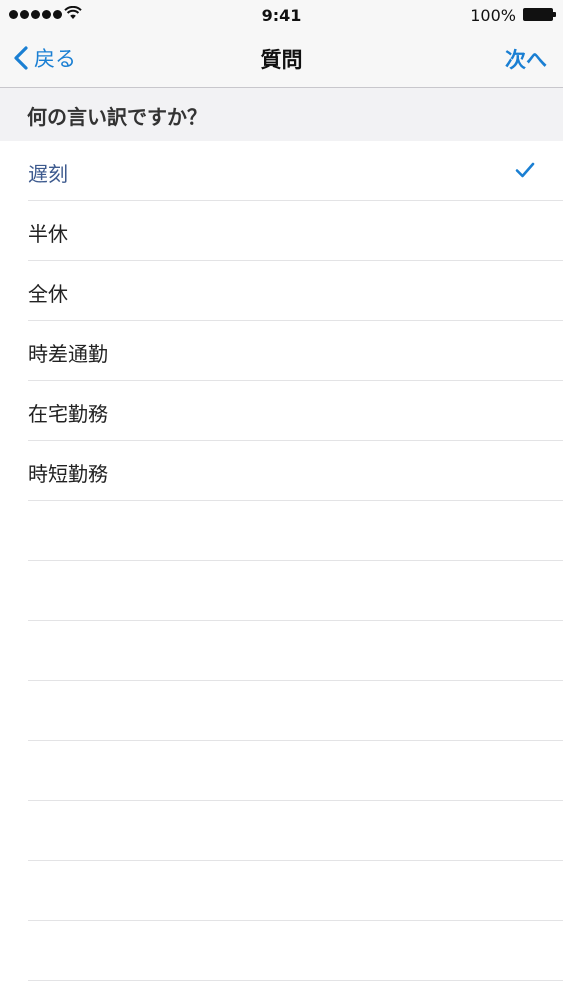 This screenshot has width=563, height=1000. I want to click on list-item-label: 半休, so click(48, 234).